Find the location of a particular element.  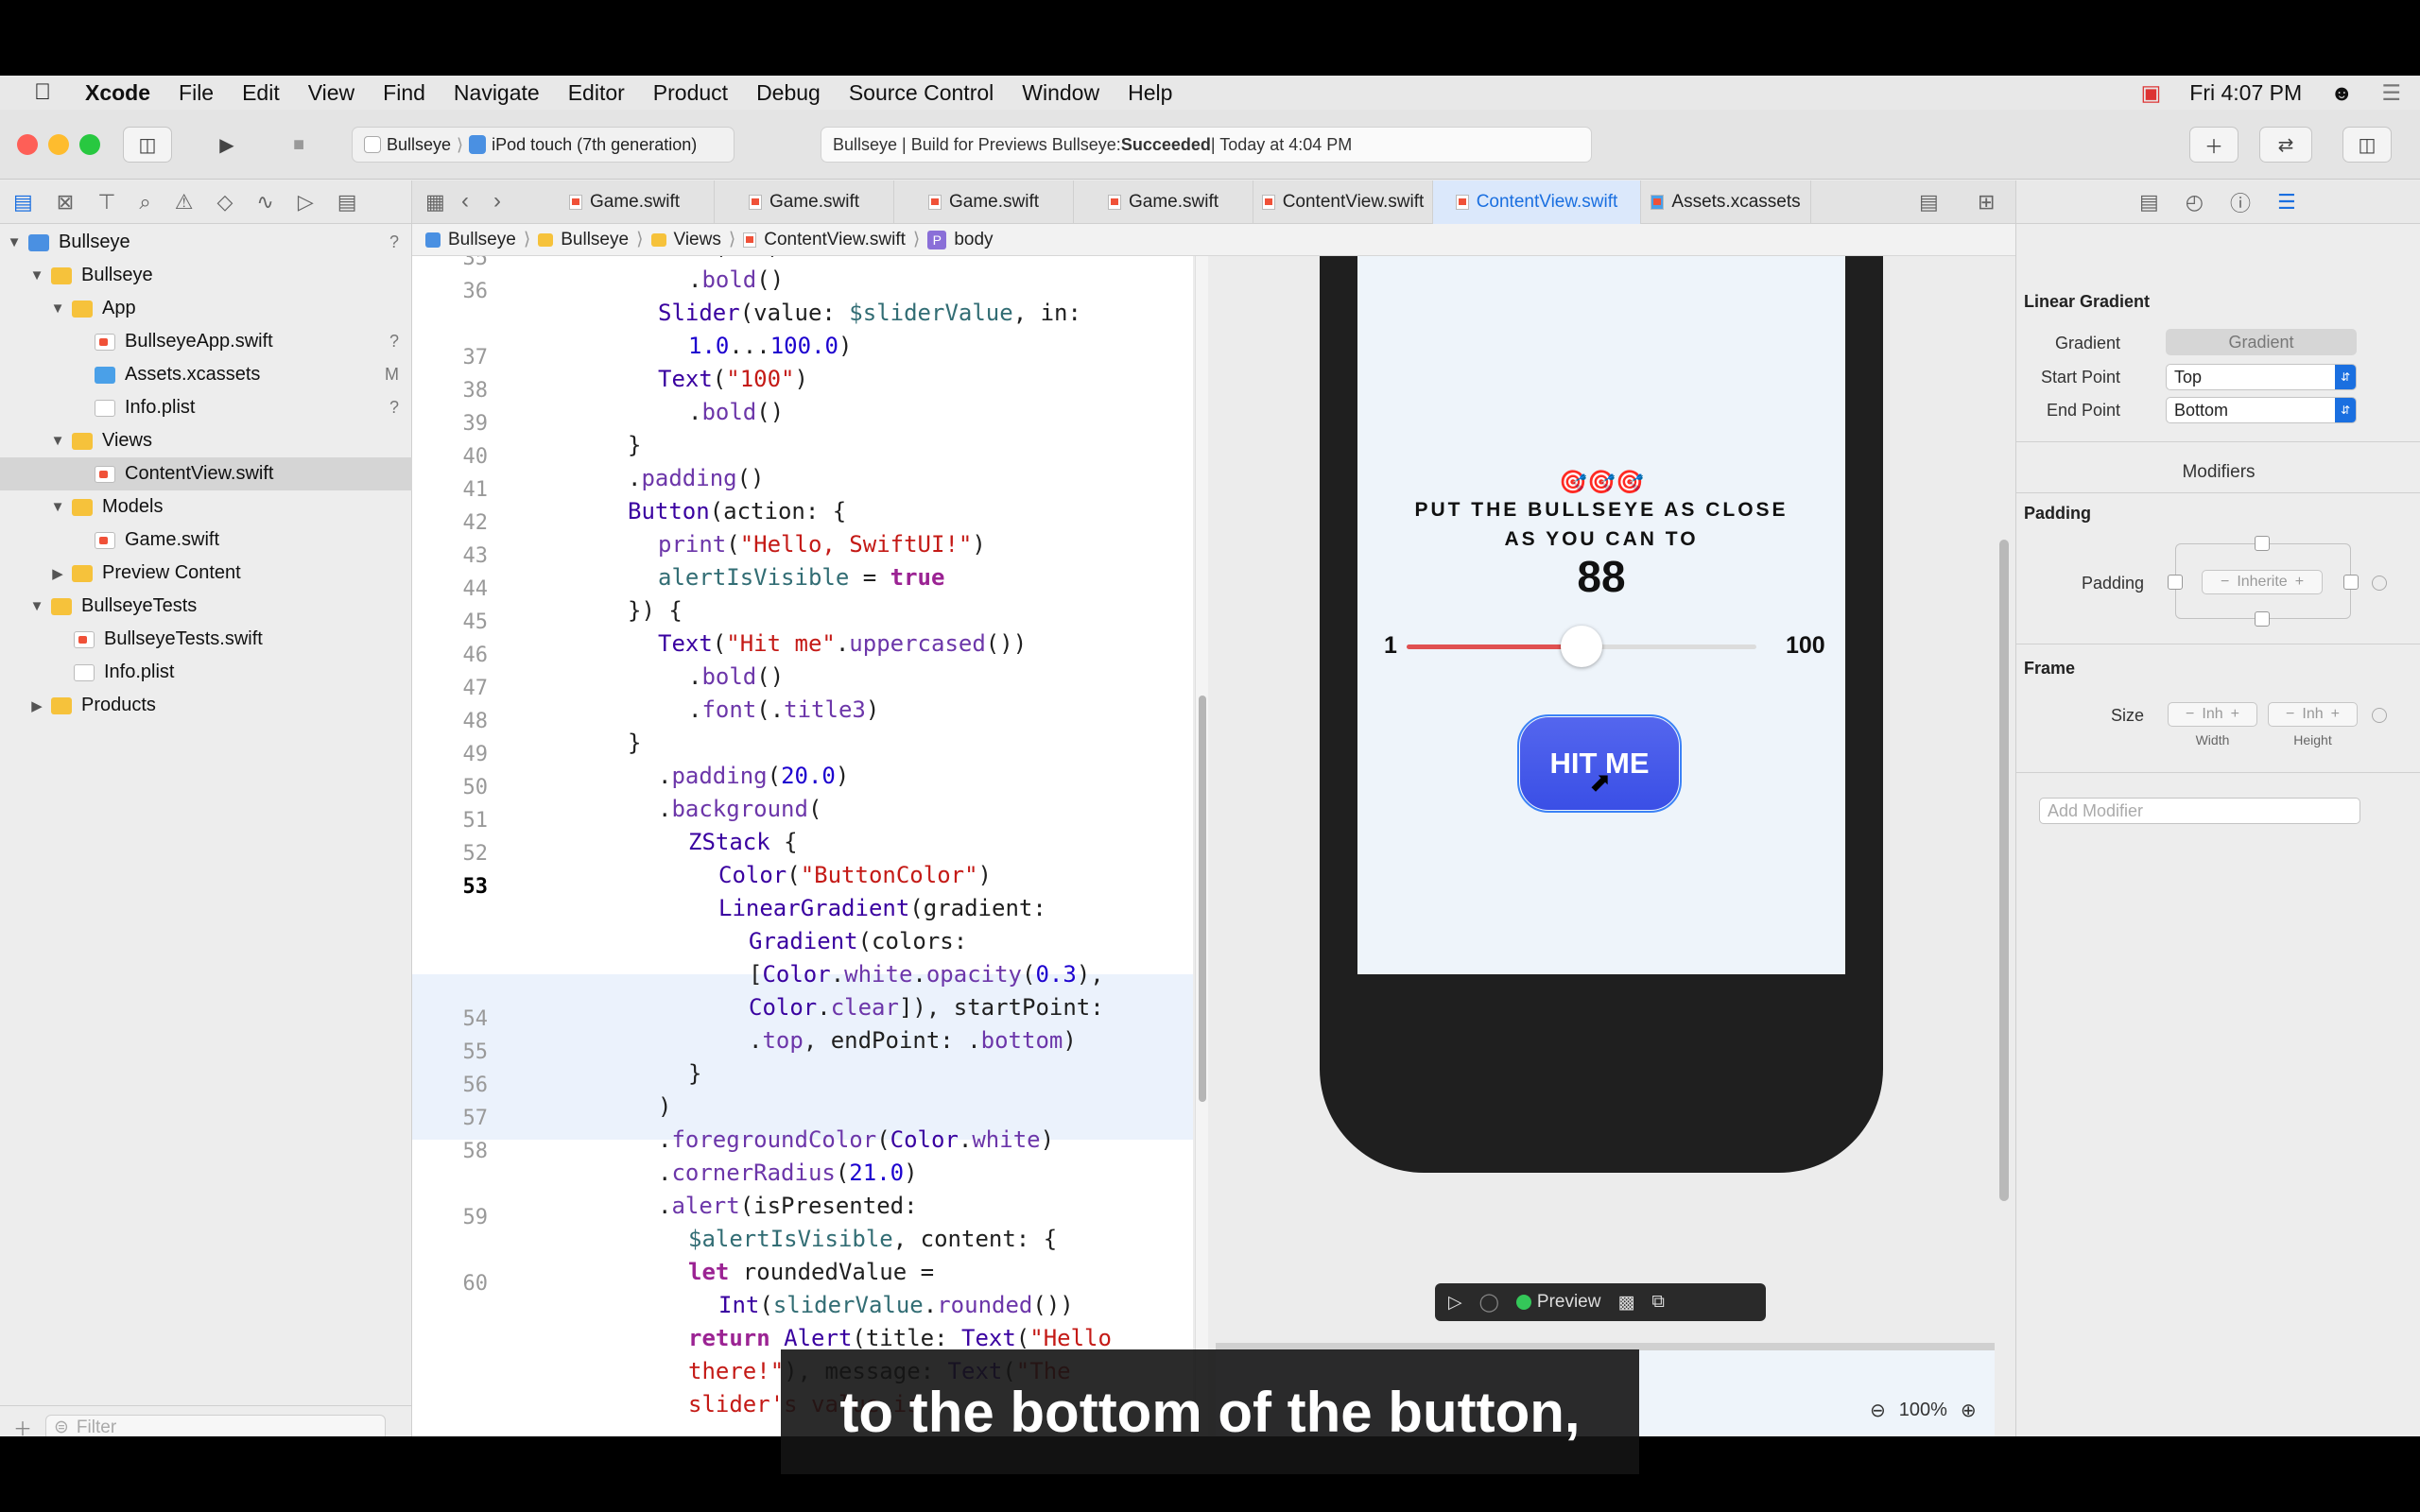

menu-window: Window is located at coordinates (1060, 93).